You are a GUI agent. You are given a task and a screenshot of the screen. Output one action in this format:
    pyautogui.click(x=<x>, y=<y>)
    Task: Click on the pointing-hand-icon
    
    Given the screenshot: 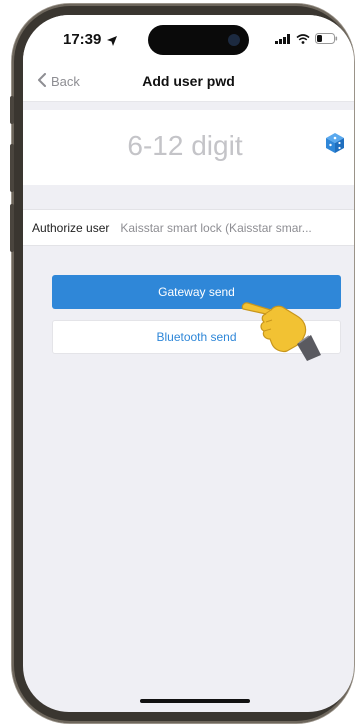 What is the action you would take?
    pyautogui.click(x=281, y=325)
    